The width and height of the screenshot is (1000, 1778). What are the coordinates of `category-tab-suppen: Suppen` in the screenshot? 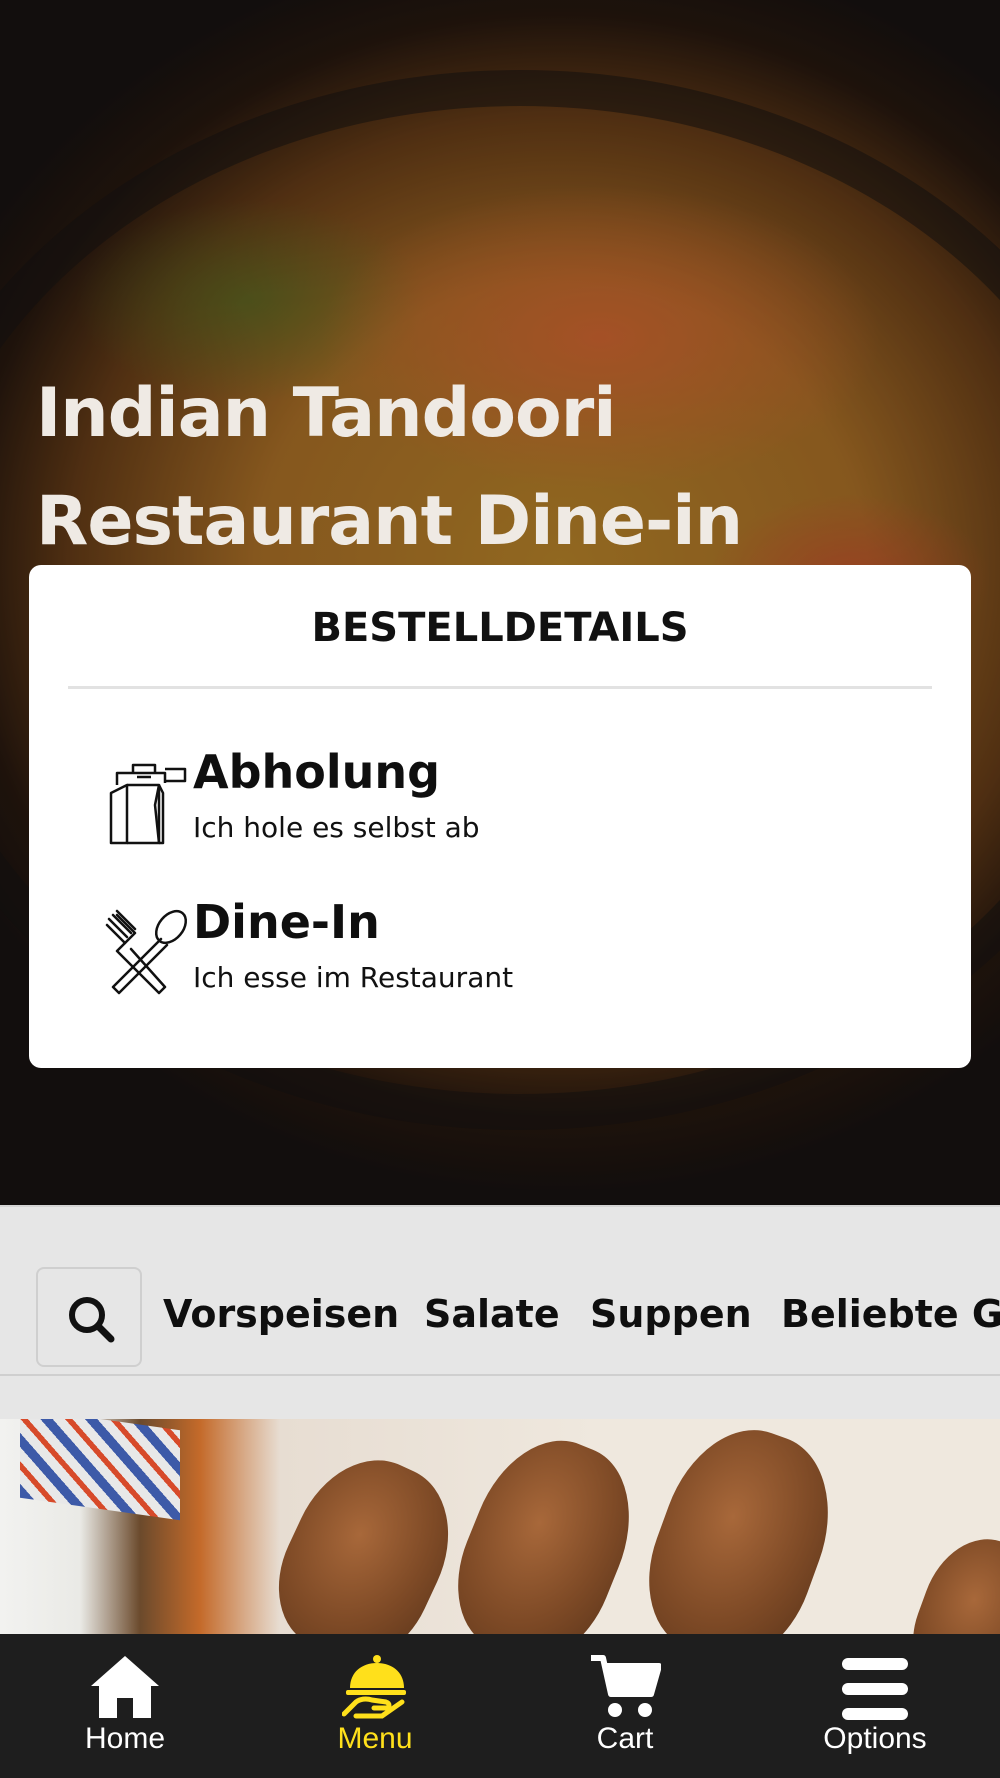 It's located at (671, 1314).